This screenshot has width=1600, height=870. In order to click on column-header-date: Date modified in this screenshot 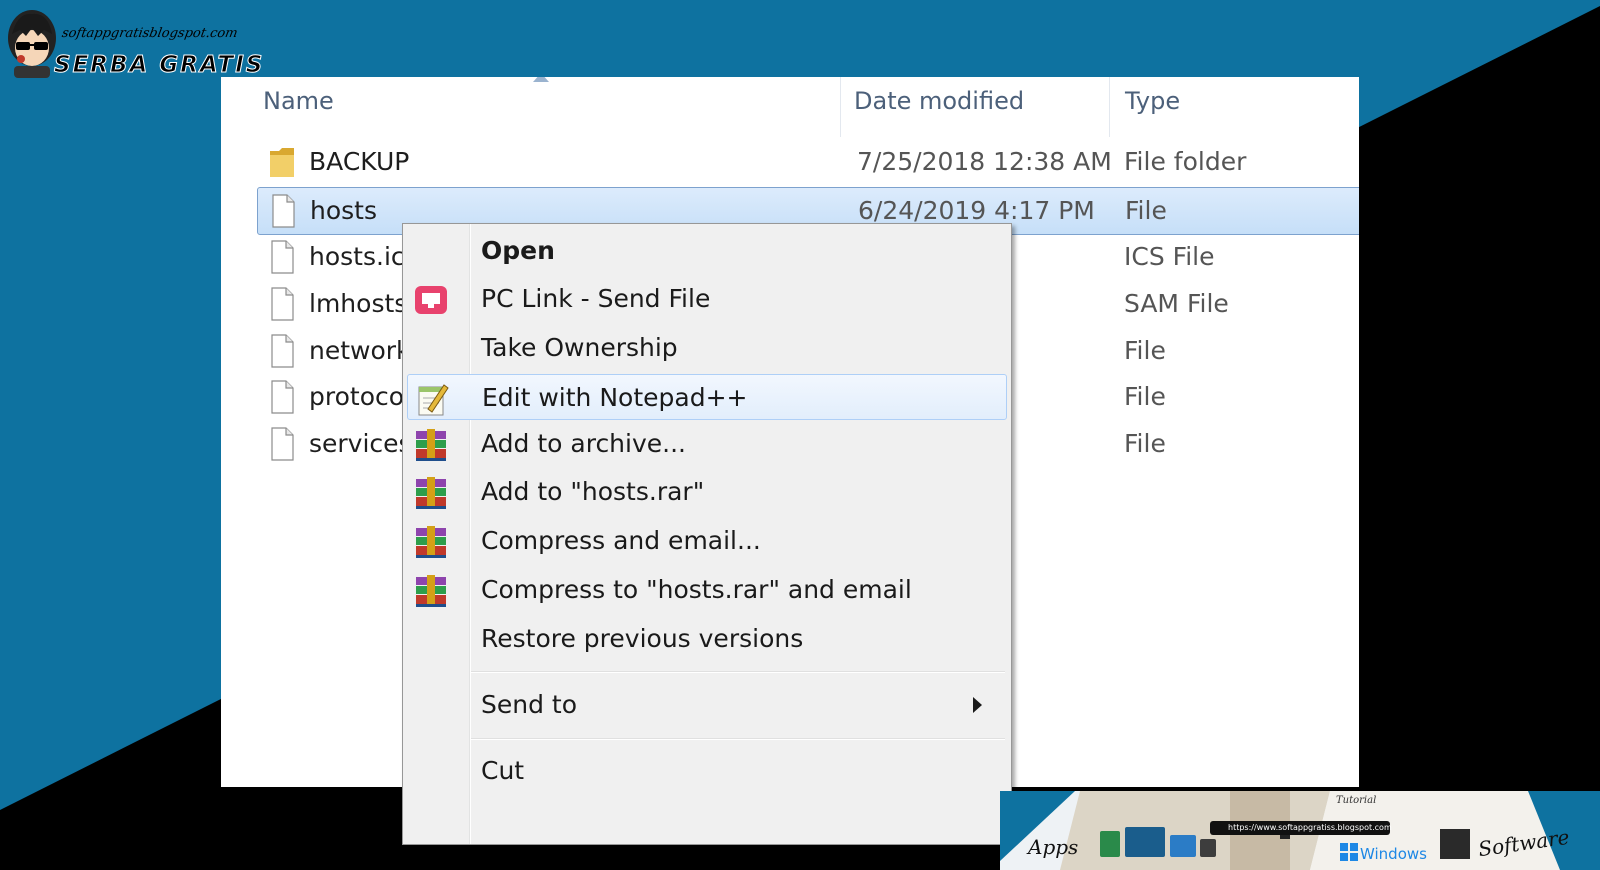, I will do `click(939, 102)`.